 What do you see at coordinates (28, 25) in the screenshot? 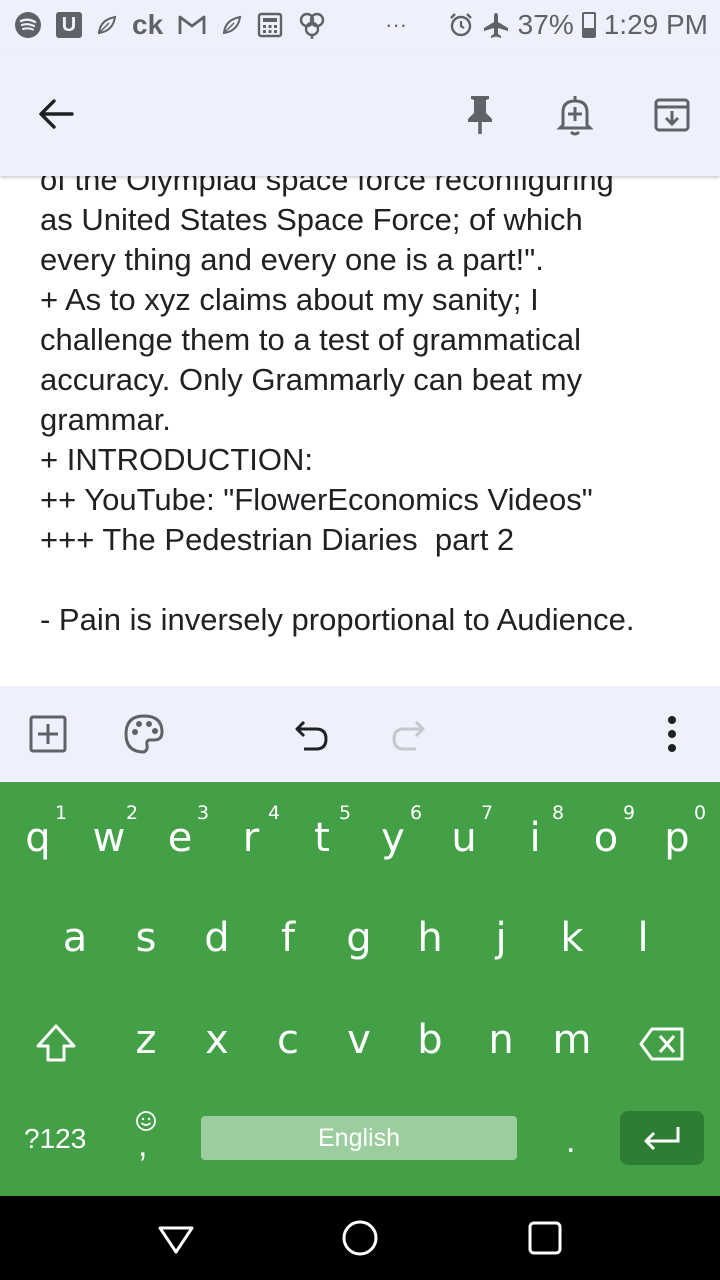
I see `spotify-icon` at bounding box center [28, 25].